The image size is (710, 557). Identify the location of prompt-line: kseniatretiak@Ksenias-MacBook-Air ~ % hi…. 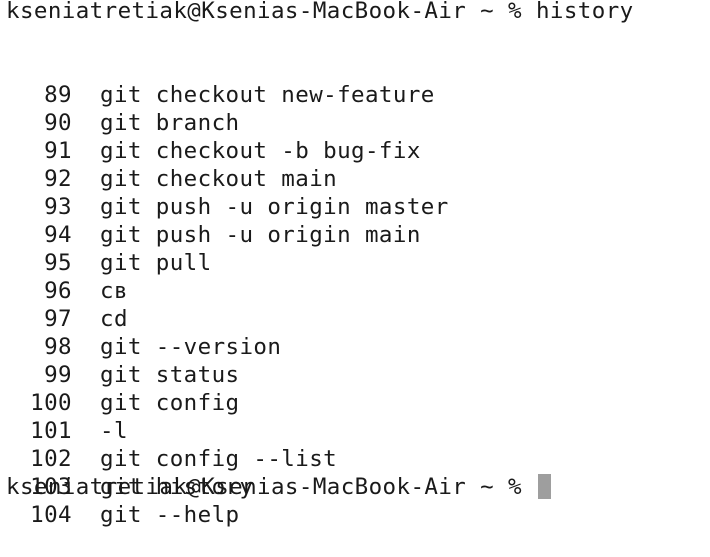
(320, 12).